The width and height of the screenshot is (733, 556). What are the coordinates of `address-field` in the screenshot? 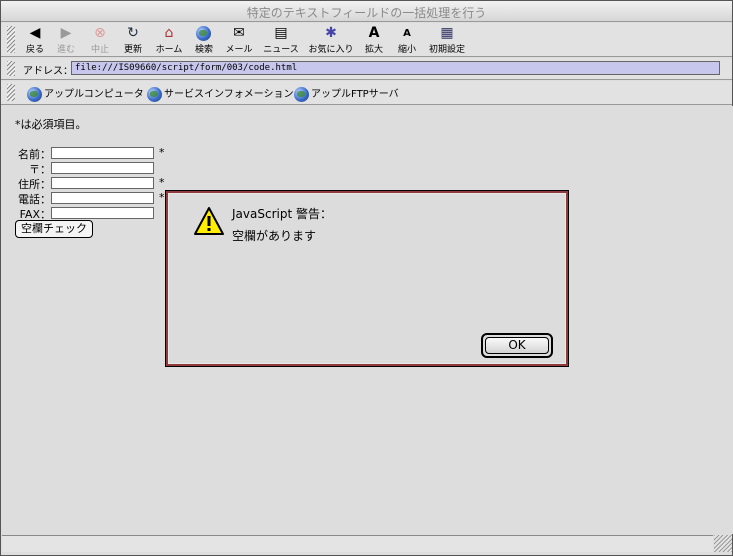 It's located at (102, 183).